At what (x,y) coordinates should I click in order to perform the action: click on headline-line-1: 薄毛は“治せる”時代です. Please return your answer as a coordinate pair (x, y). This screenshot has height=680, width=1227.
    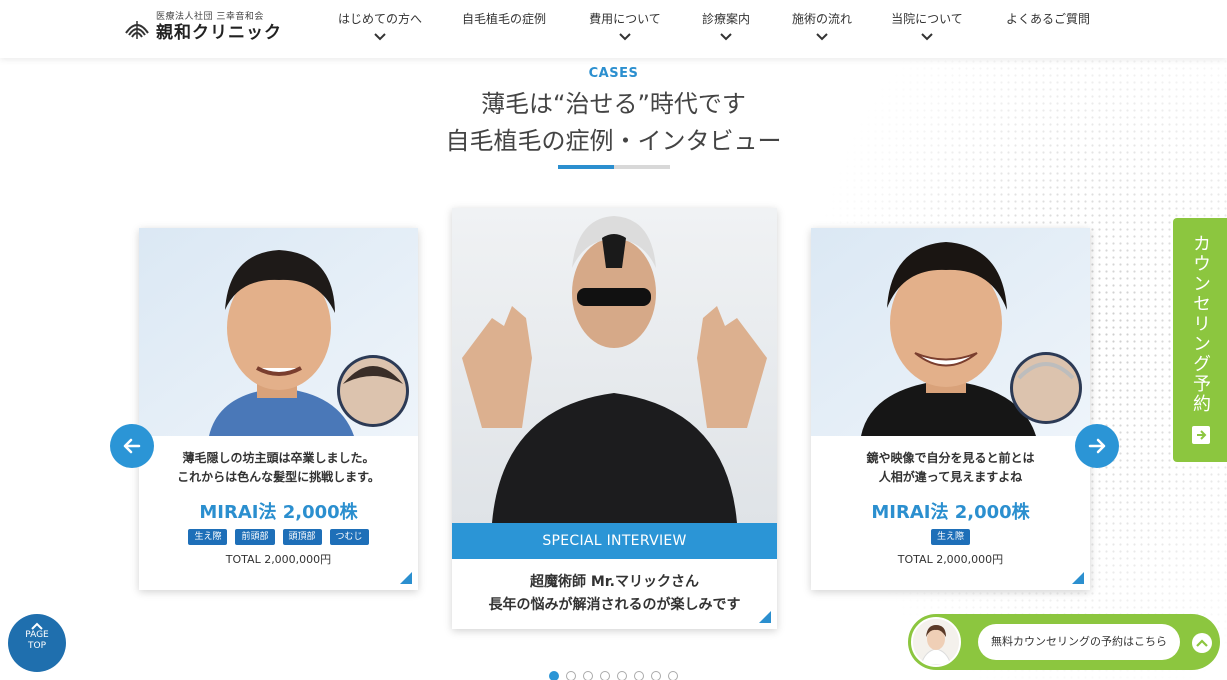
    Looking at the image, I should click on (613, 104).